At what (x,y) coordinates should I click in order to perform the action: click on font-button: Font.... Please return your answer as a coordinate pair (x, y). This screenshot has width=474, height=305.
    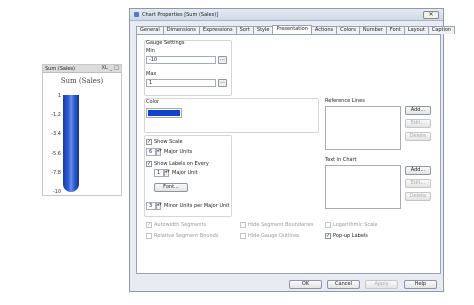
    Looking at the image, I should click on (171, 187).